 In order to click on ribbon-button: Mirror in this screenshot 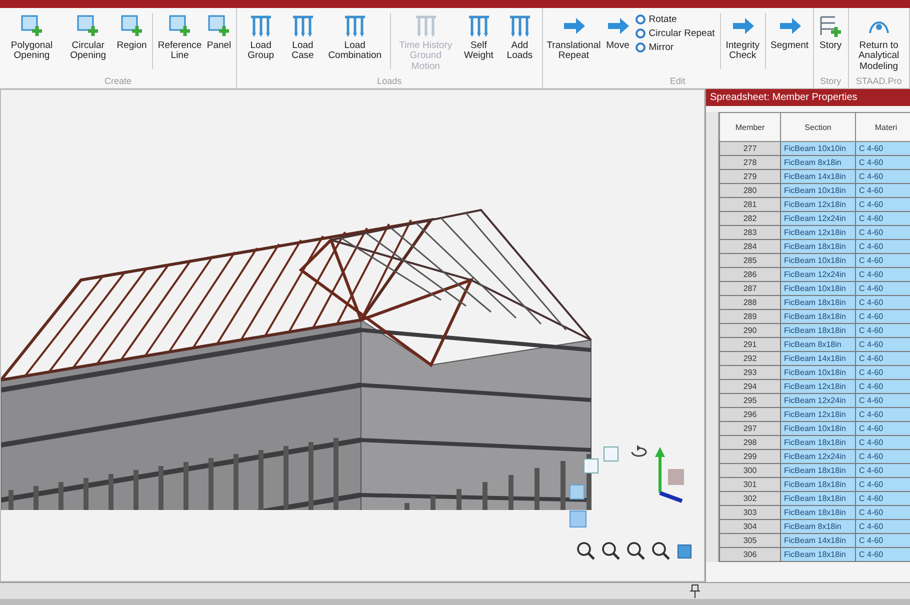, I will do `click(674, 47)`.